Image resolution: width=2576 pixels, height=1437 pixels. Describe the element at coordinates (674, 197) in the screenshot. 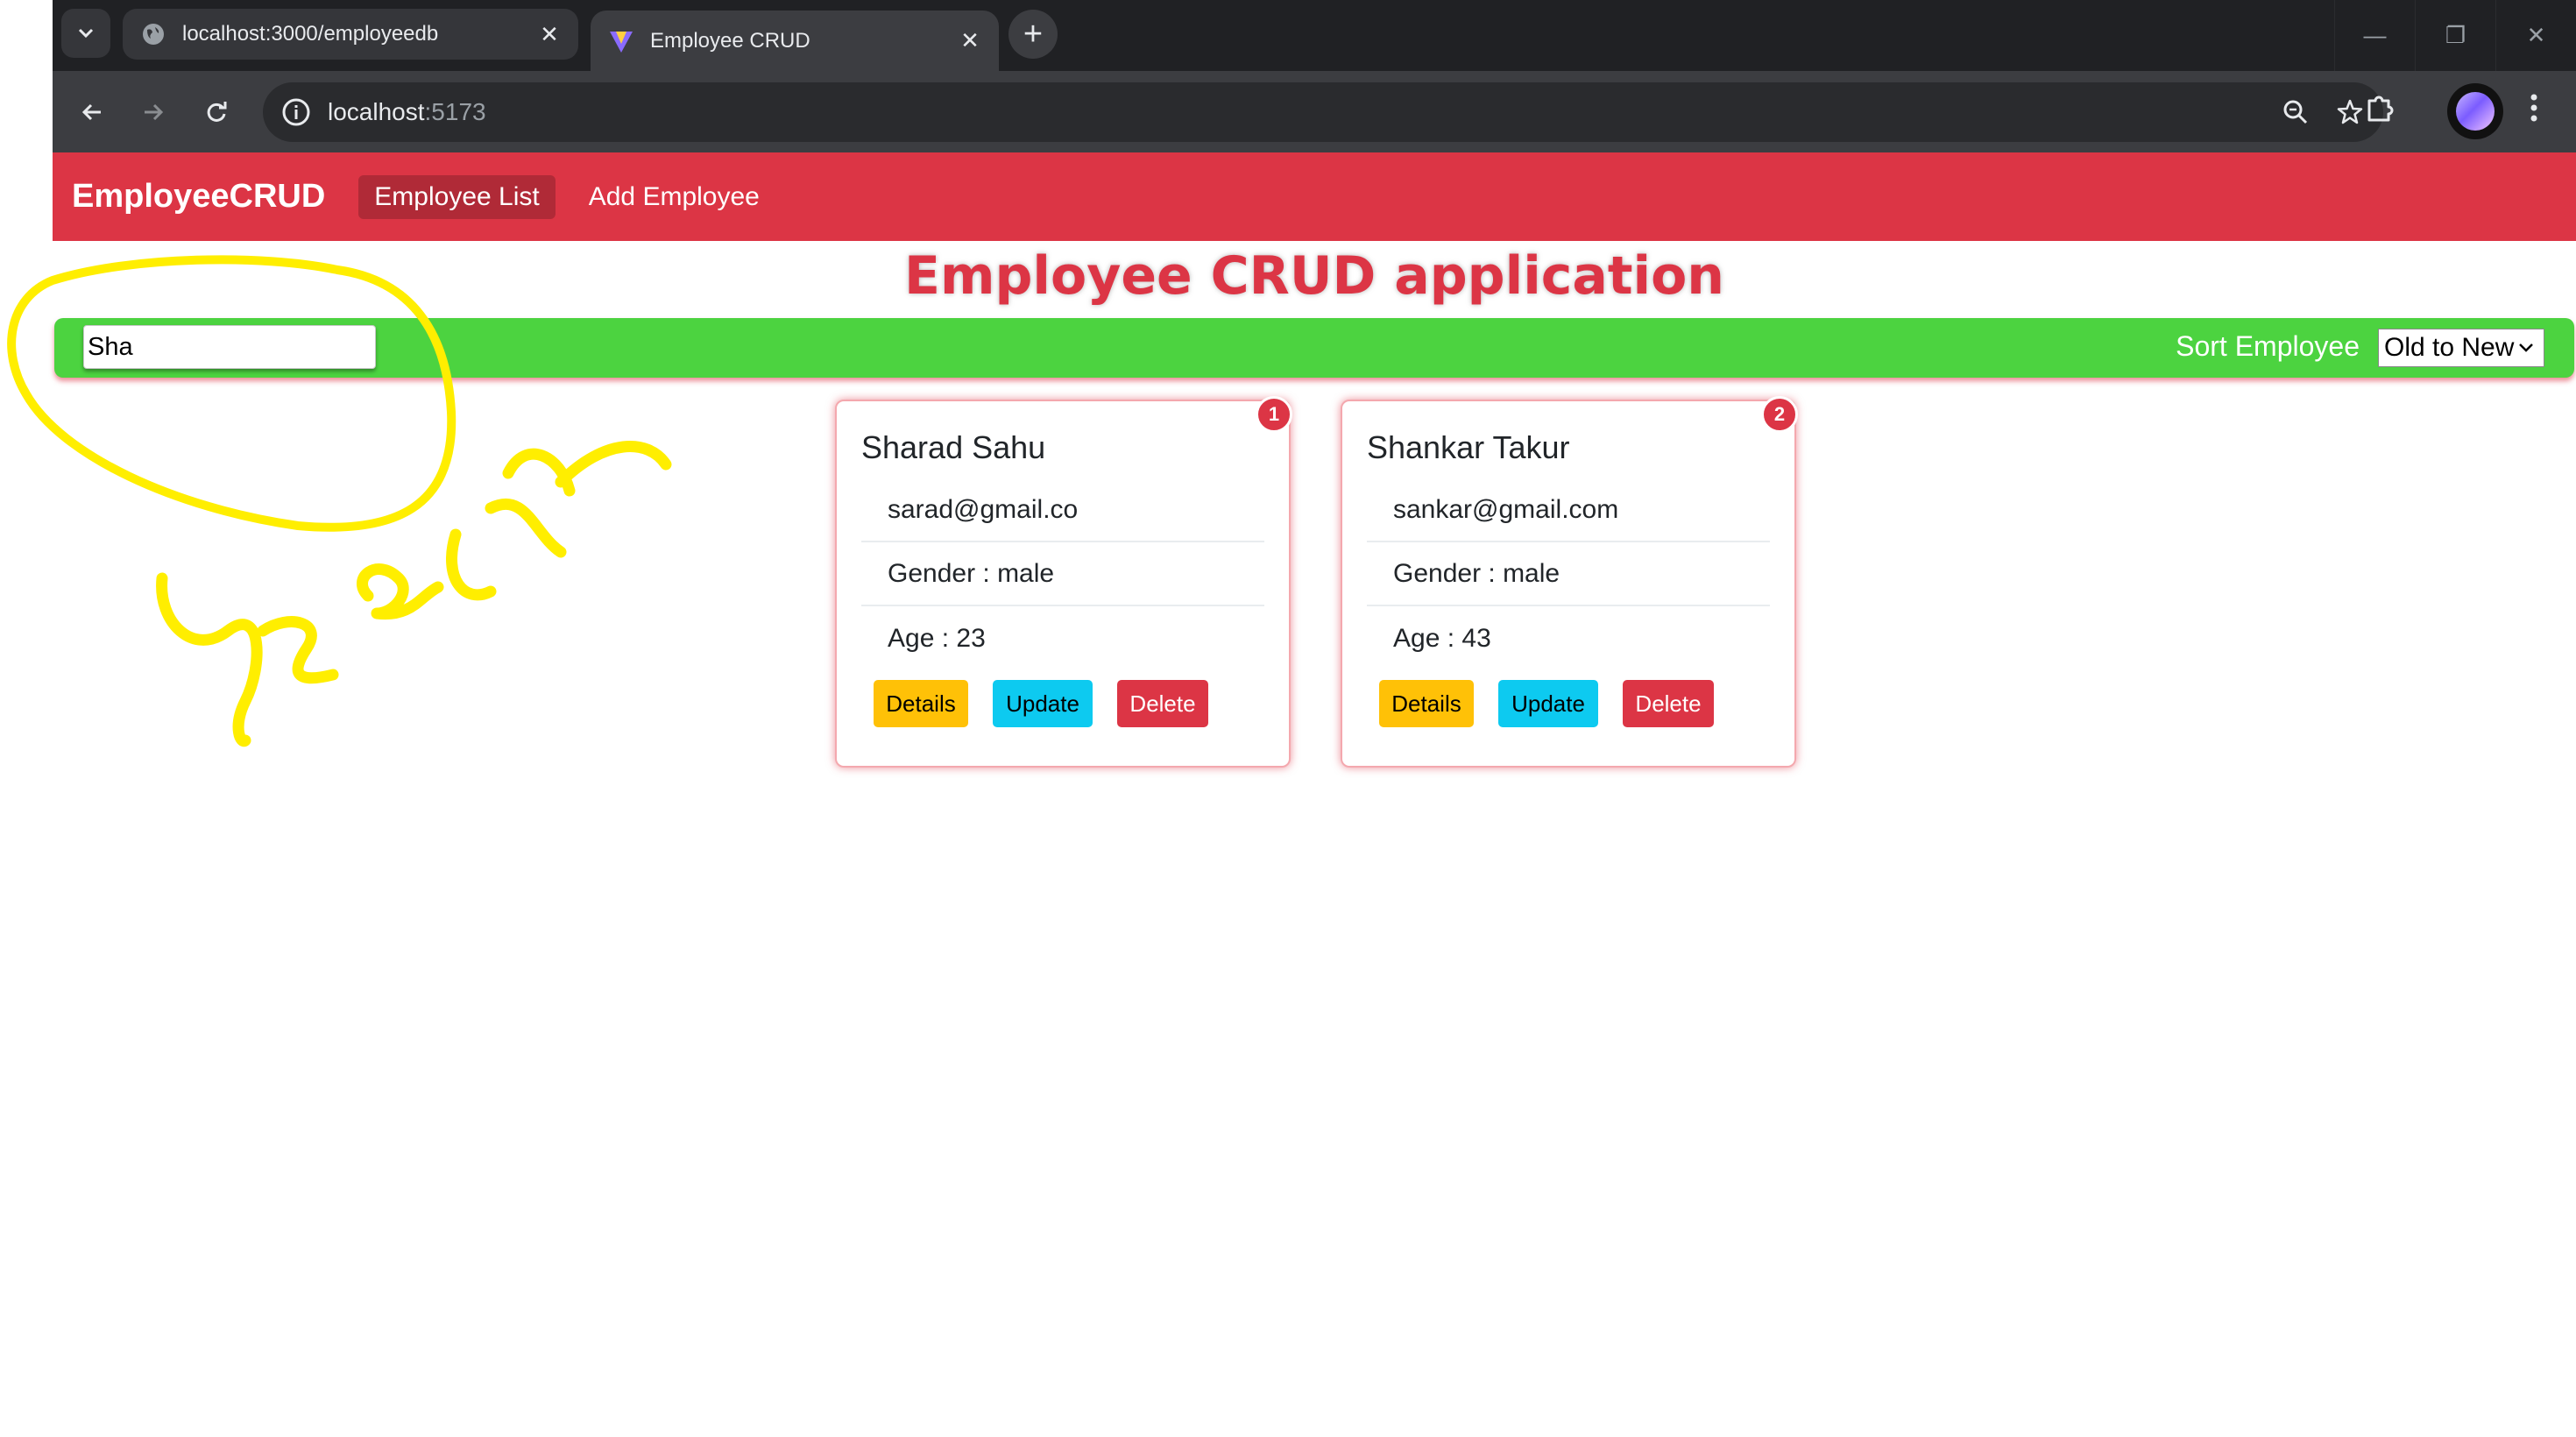

I see `nav-add-employee: Add Employee` at that location.